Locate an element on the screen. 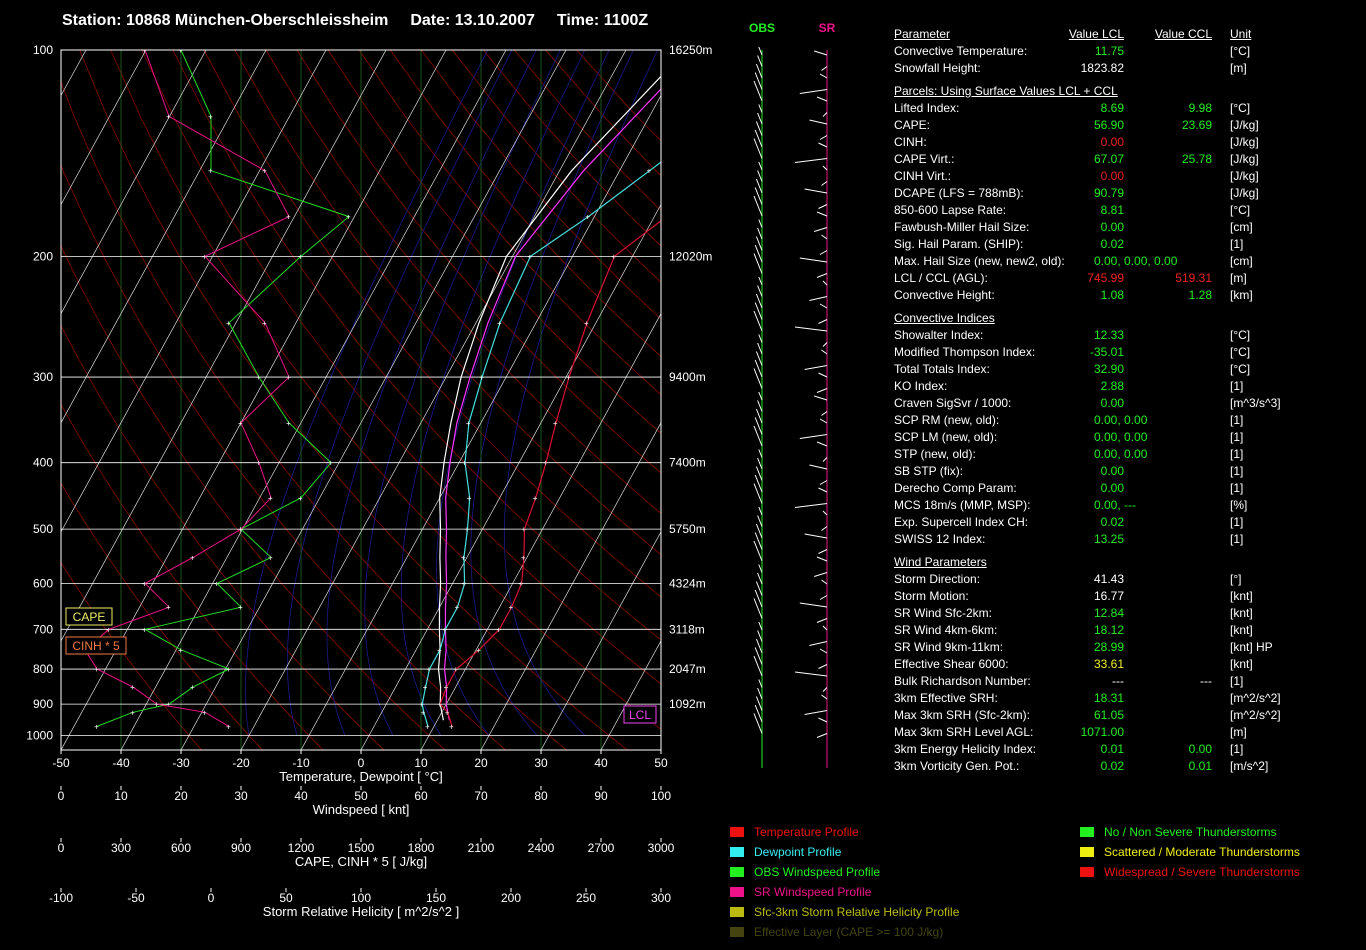 This screenshot has width=1366, height=950. param-row: 850-600 Lapse Rate: 8.81 [°C] is located at coordinates (1129, 210).